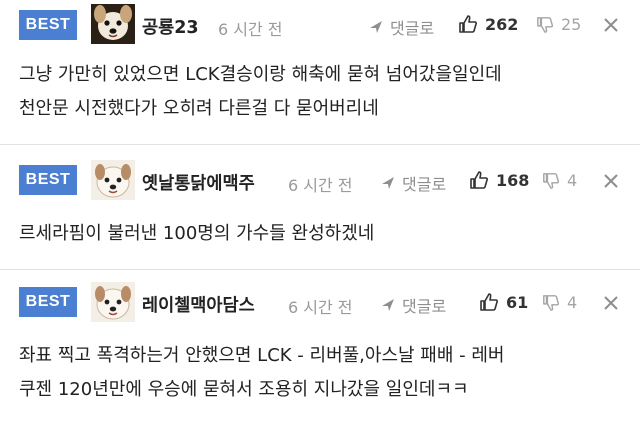 The image size is (640, 428). I want to click on like-button: 168, so click(499, 180).